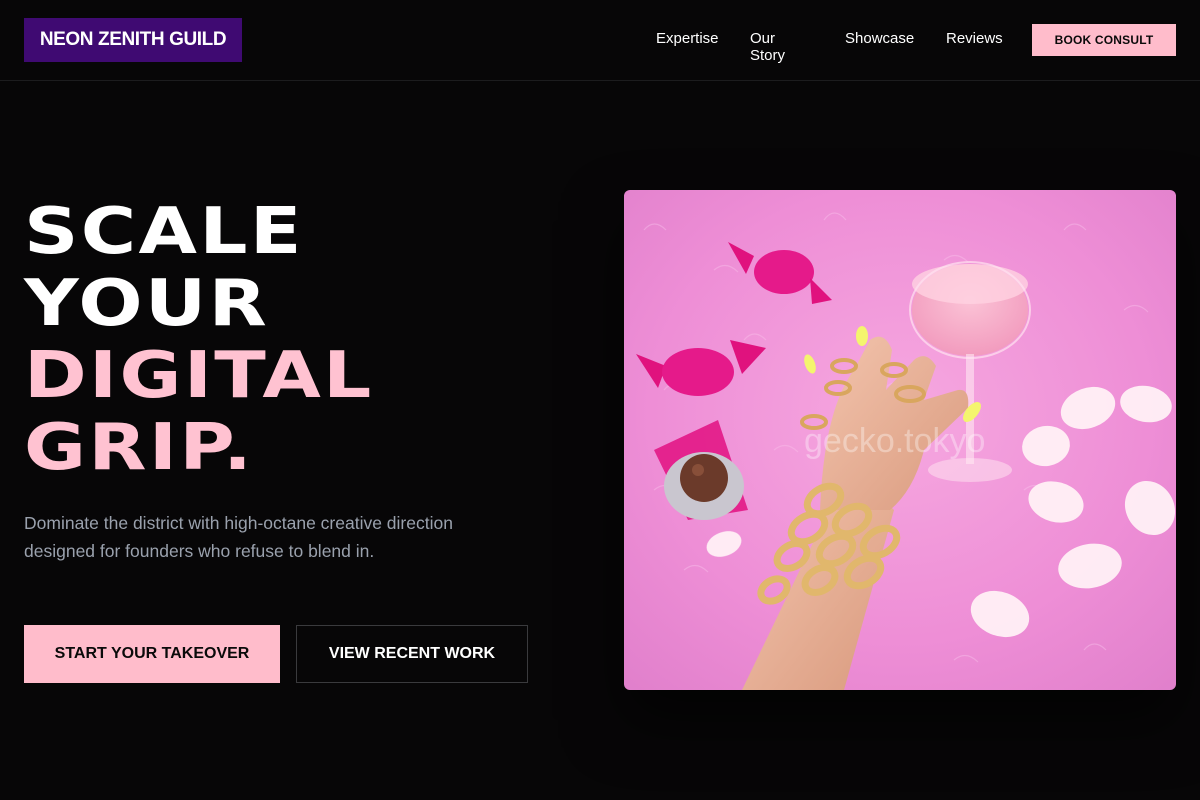  Describe the element at coordinates (164, 232) in the screenshot. I see `headline-line-1: SCALE` at that location.